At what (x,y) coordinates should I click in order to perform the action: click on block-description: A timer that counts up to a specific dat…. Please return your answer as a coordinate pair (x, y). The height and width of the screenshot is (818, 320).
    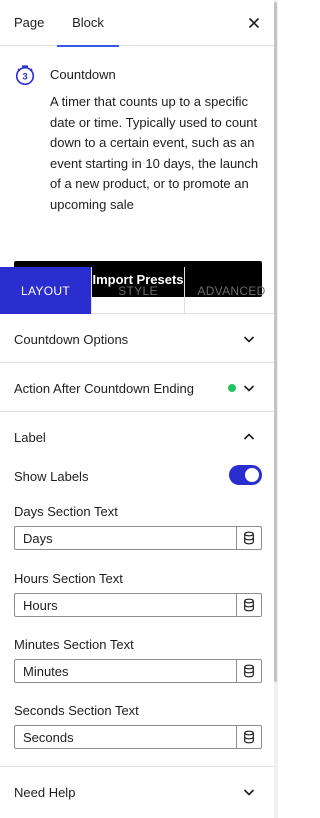
    Looking at the image, I should click on (154, 153).